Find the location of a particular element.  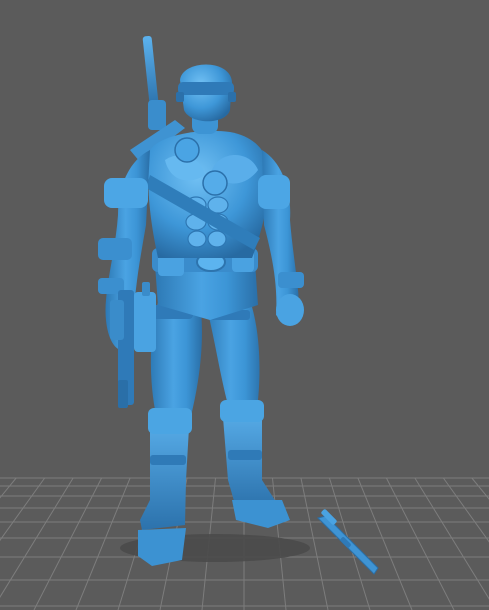

right-boot-cuff is located at coordinates (242, 411).